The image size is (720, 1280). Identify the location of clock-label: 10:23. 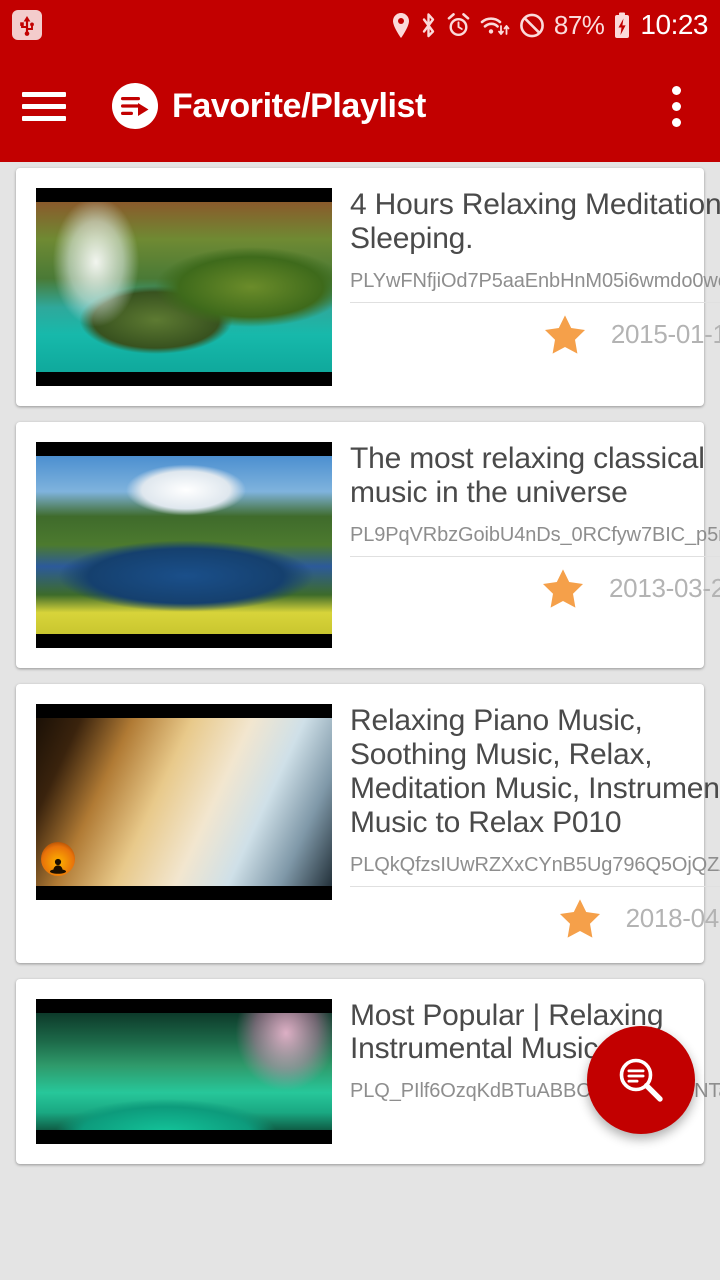
(674, 24).